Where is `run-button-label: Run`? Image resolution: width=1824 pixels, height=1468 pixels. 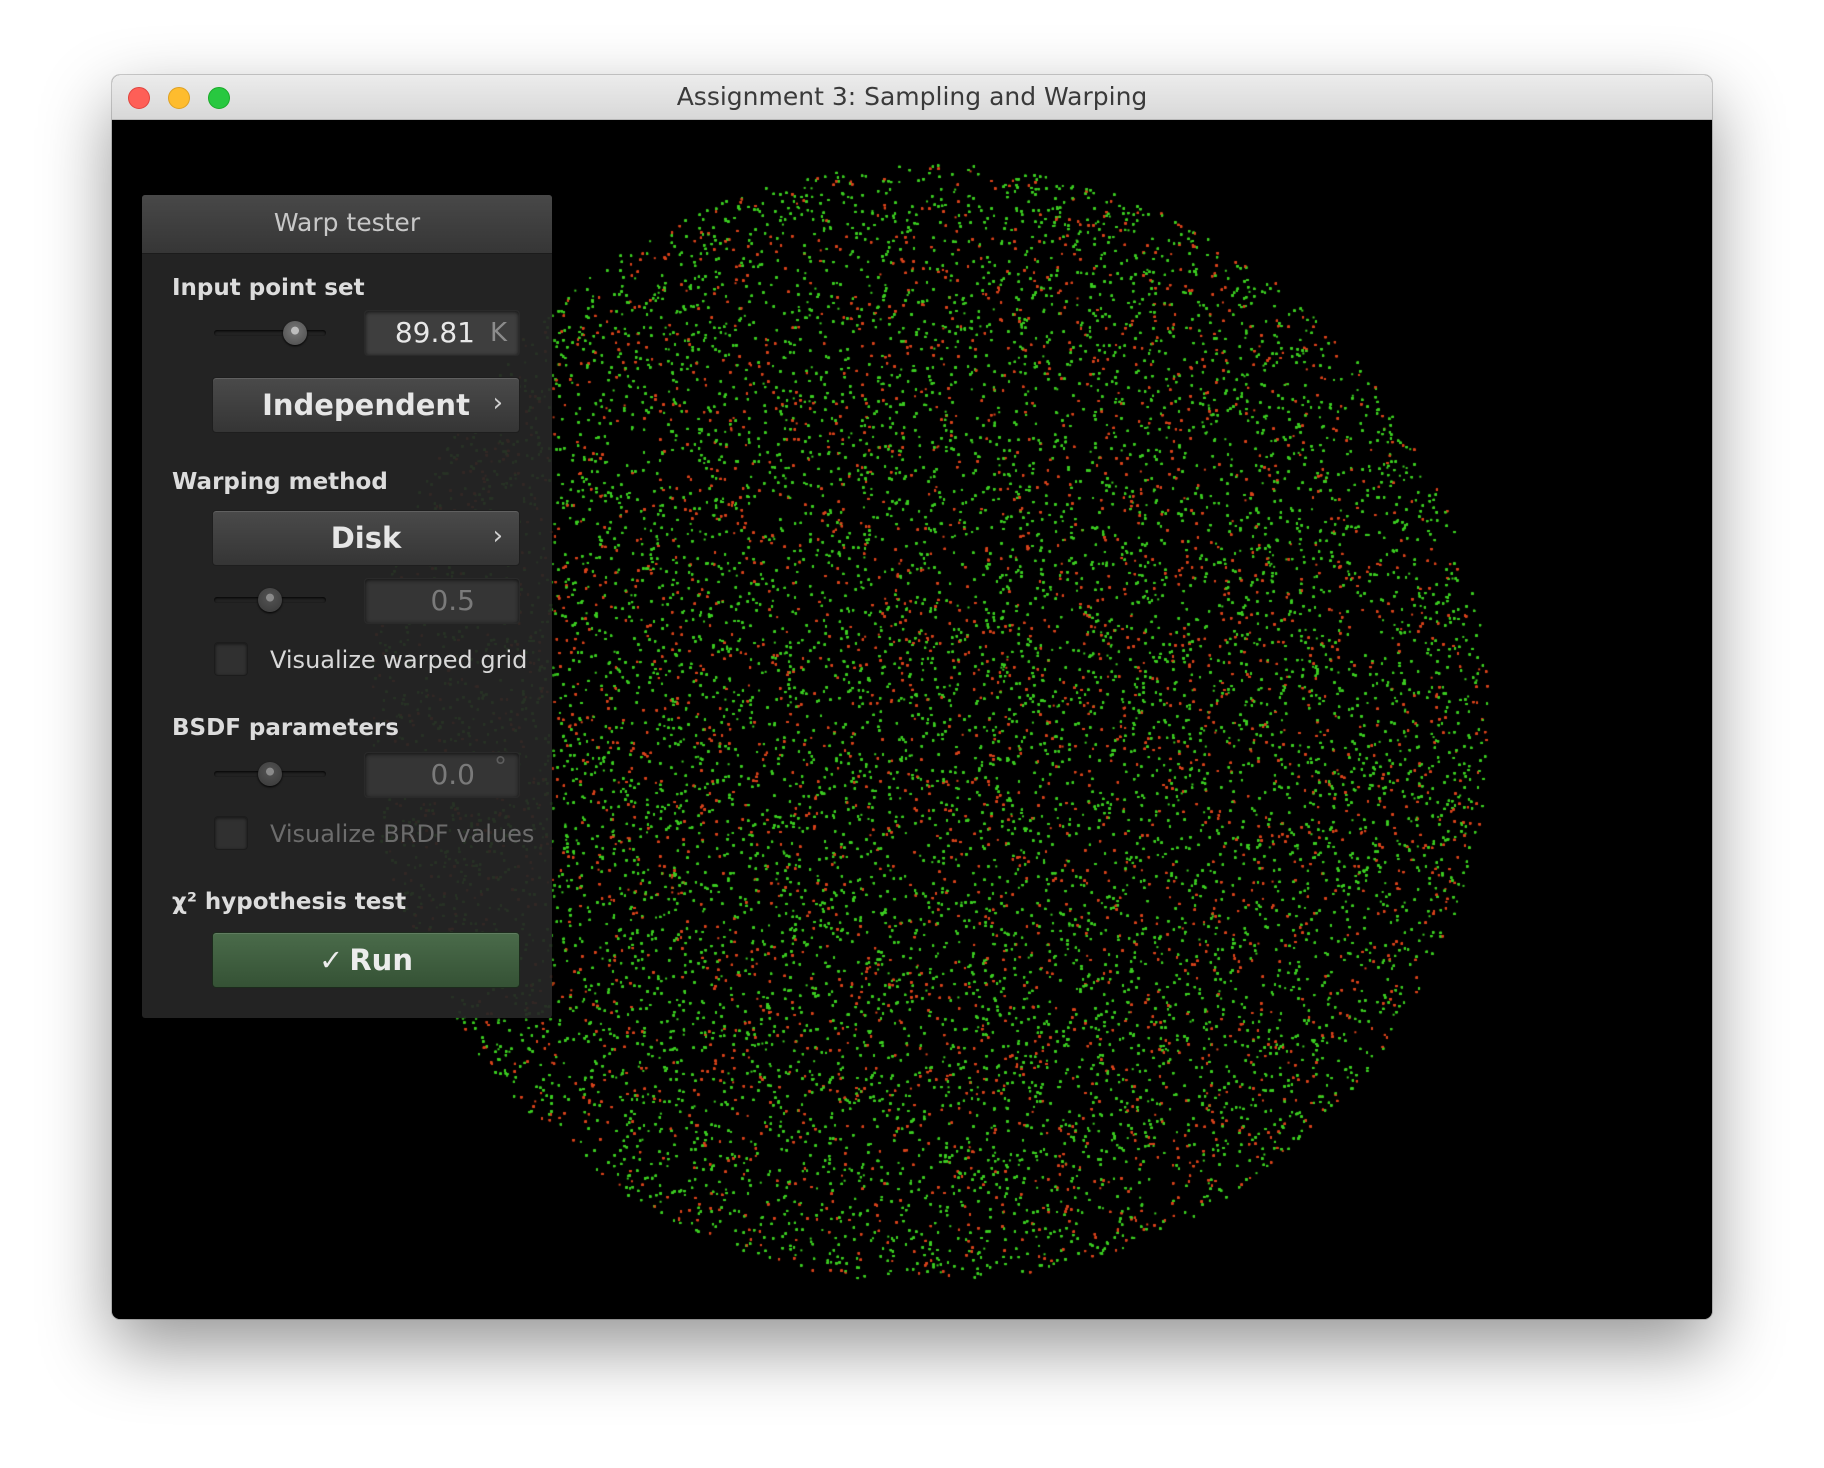 run-button-label: Run is located at coordinates (381, 960).